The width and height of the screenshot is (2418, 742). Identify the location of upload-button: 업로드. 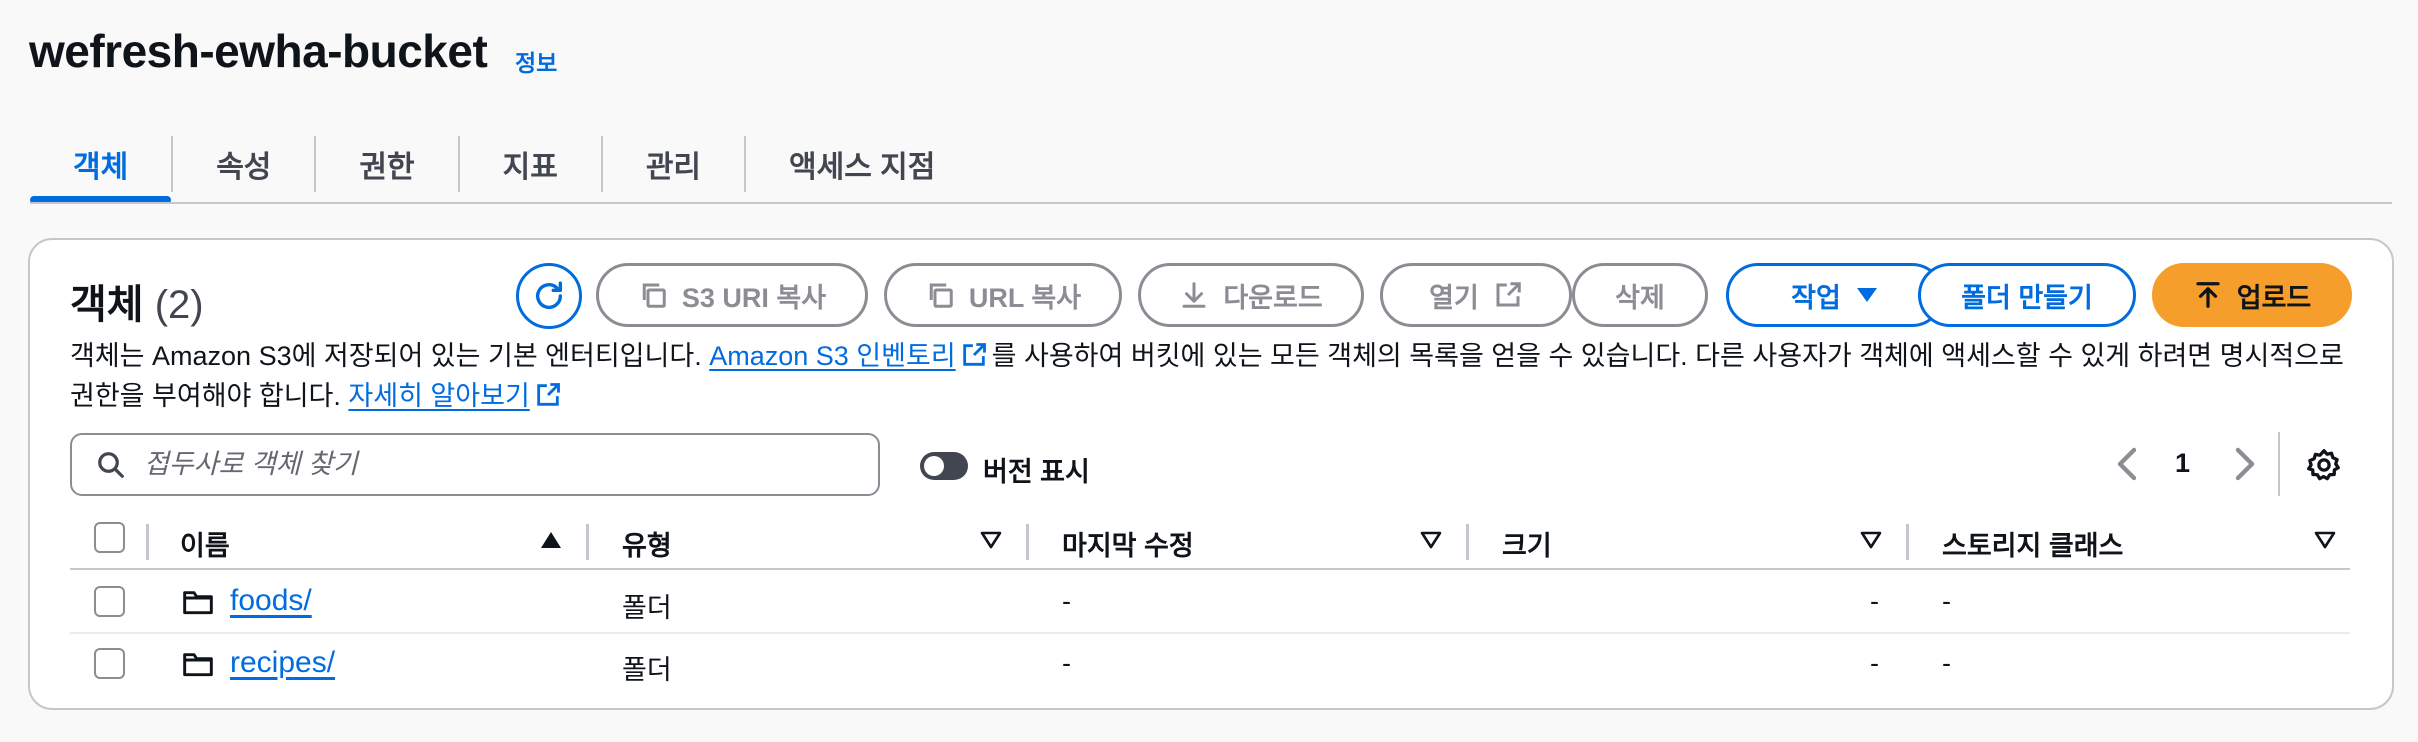
(2252, 295).